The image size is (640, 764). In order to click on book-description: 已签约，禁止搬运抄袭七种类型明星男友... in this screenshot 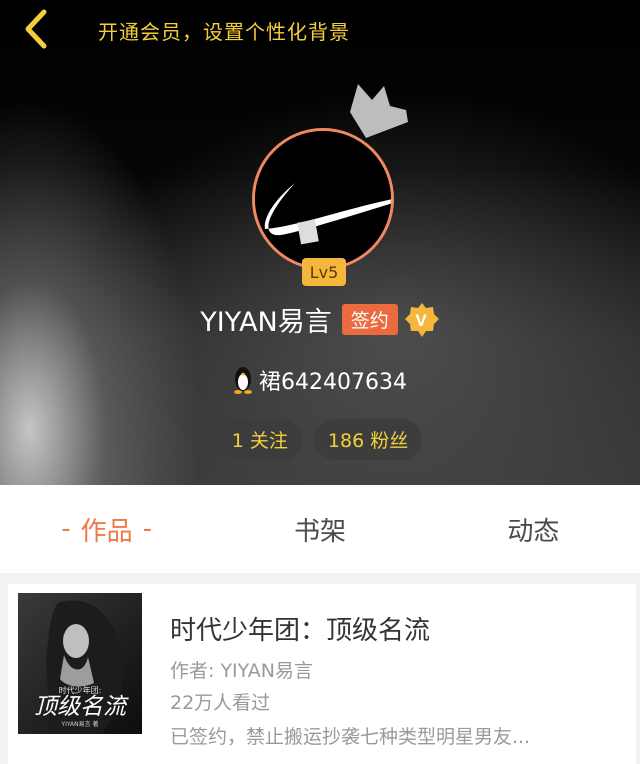, I will do `click(350, 737)`.